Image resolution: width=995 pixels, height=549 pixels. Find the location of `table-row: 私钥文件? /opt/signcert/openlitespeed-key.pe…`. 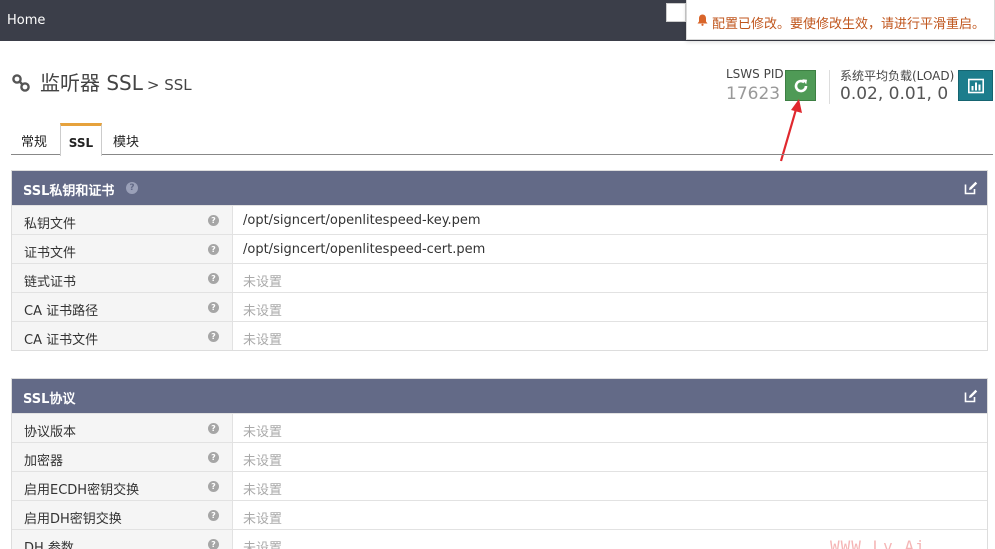

table-row: 私钥文件? /opt/signcert/openlitespeed-key.pe… is located at coordinates (499, 219).